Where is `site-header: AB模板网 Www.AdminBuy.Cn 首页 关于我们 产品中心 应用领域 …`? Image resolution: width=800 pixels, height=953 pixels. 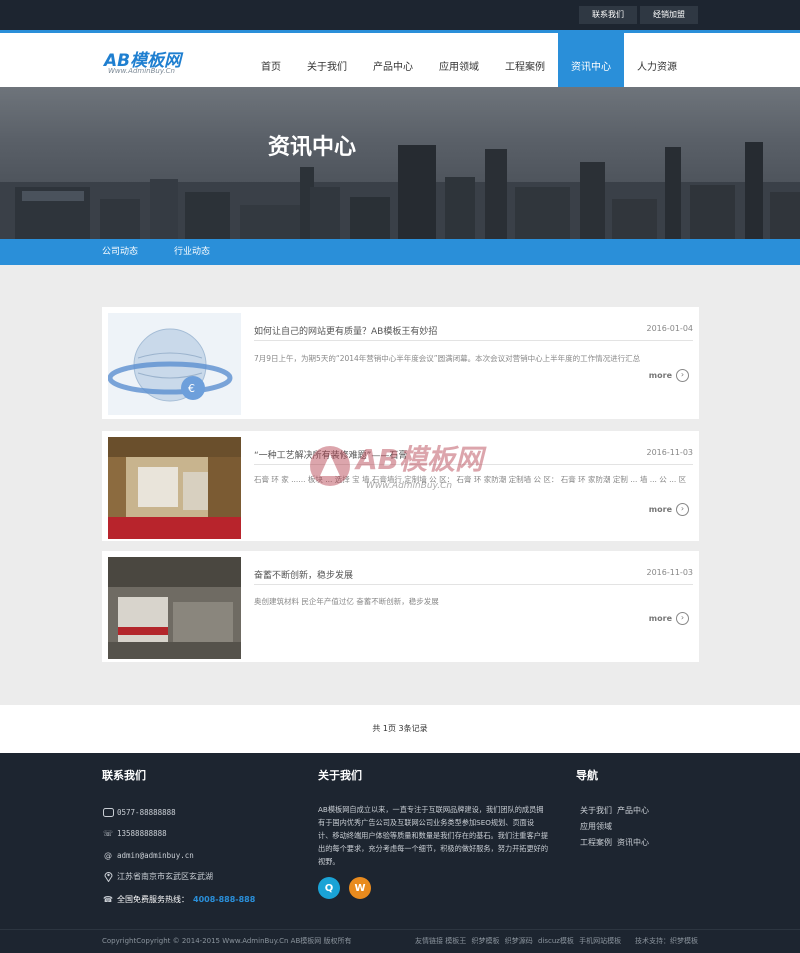
site-header: AB模板网 Www.AdminBuy.Cn 首页 关于我们 产品中心 应用领域 … is located at coordinates (400, 60).